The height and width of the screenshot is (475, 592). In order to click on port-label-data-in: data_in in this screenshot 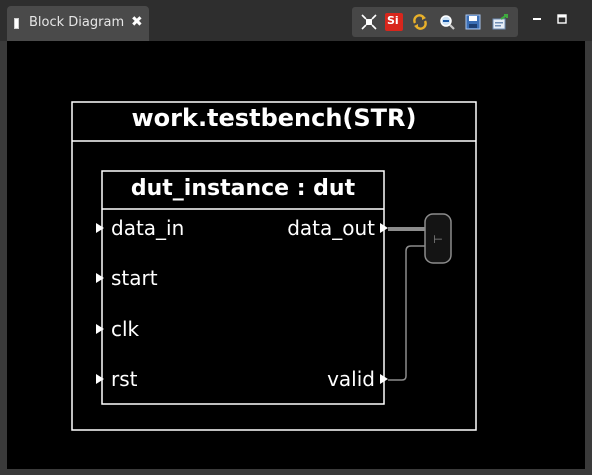, I will do `click(148, 228)`.